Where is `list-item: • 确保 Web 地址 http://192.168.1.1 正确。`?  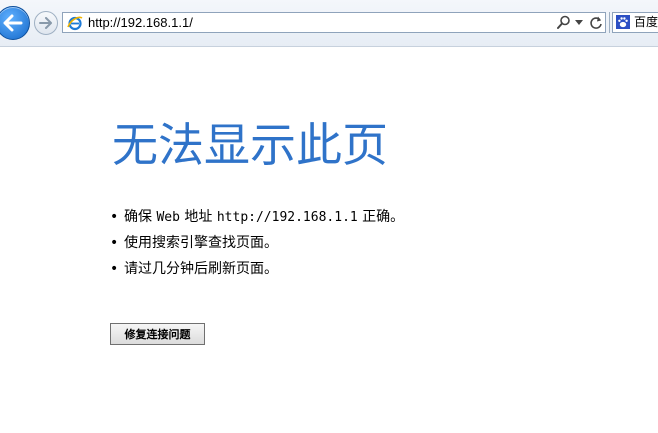
list-item: • 确保 Web 地址 http://192.168.1.1 正确。 is located at coordinates (257, 221).